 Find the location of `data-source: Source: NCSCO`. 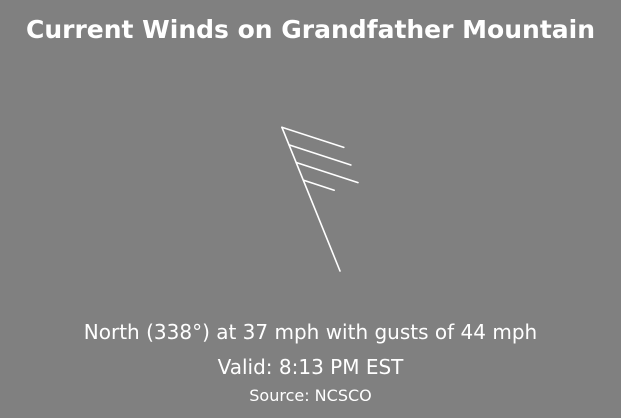

data-source: Source: NCSCO is located at coordinates (310, 395).